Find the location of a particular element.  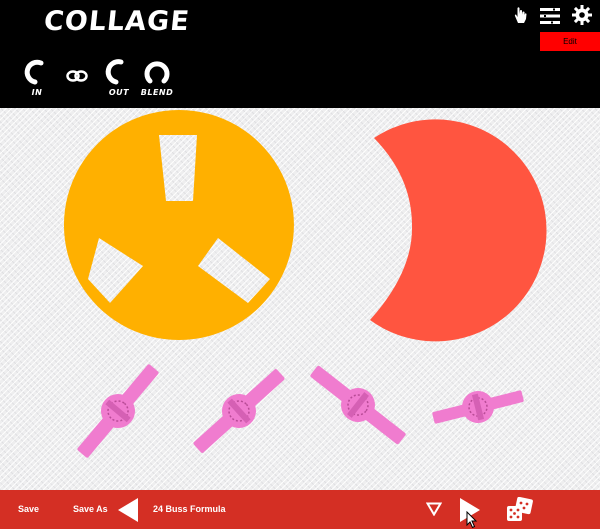

in-knob-label: IN is located at coordinates (37, 92).